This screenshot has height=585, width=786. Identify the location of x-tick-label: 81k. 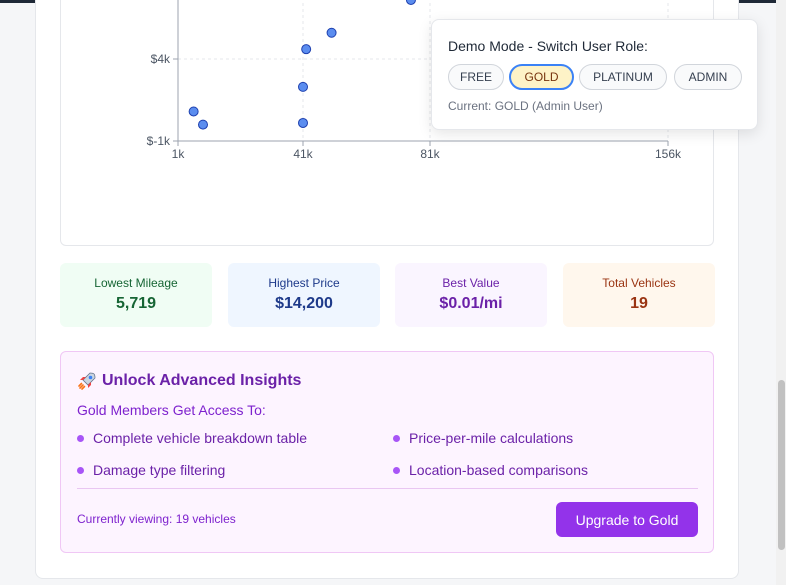
(430, 154).